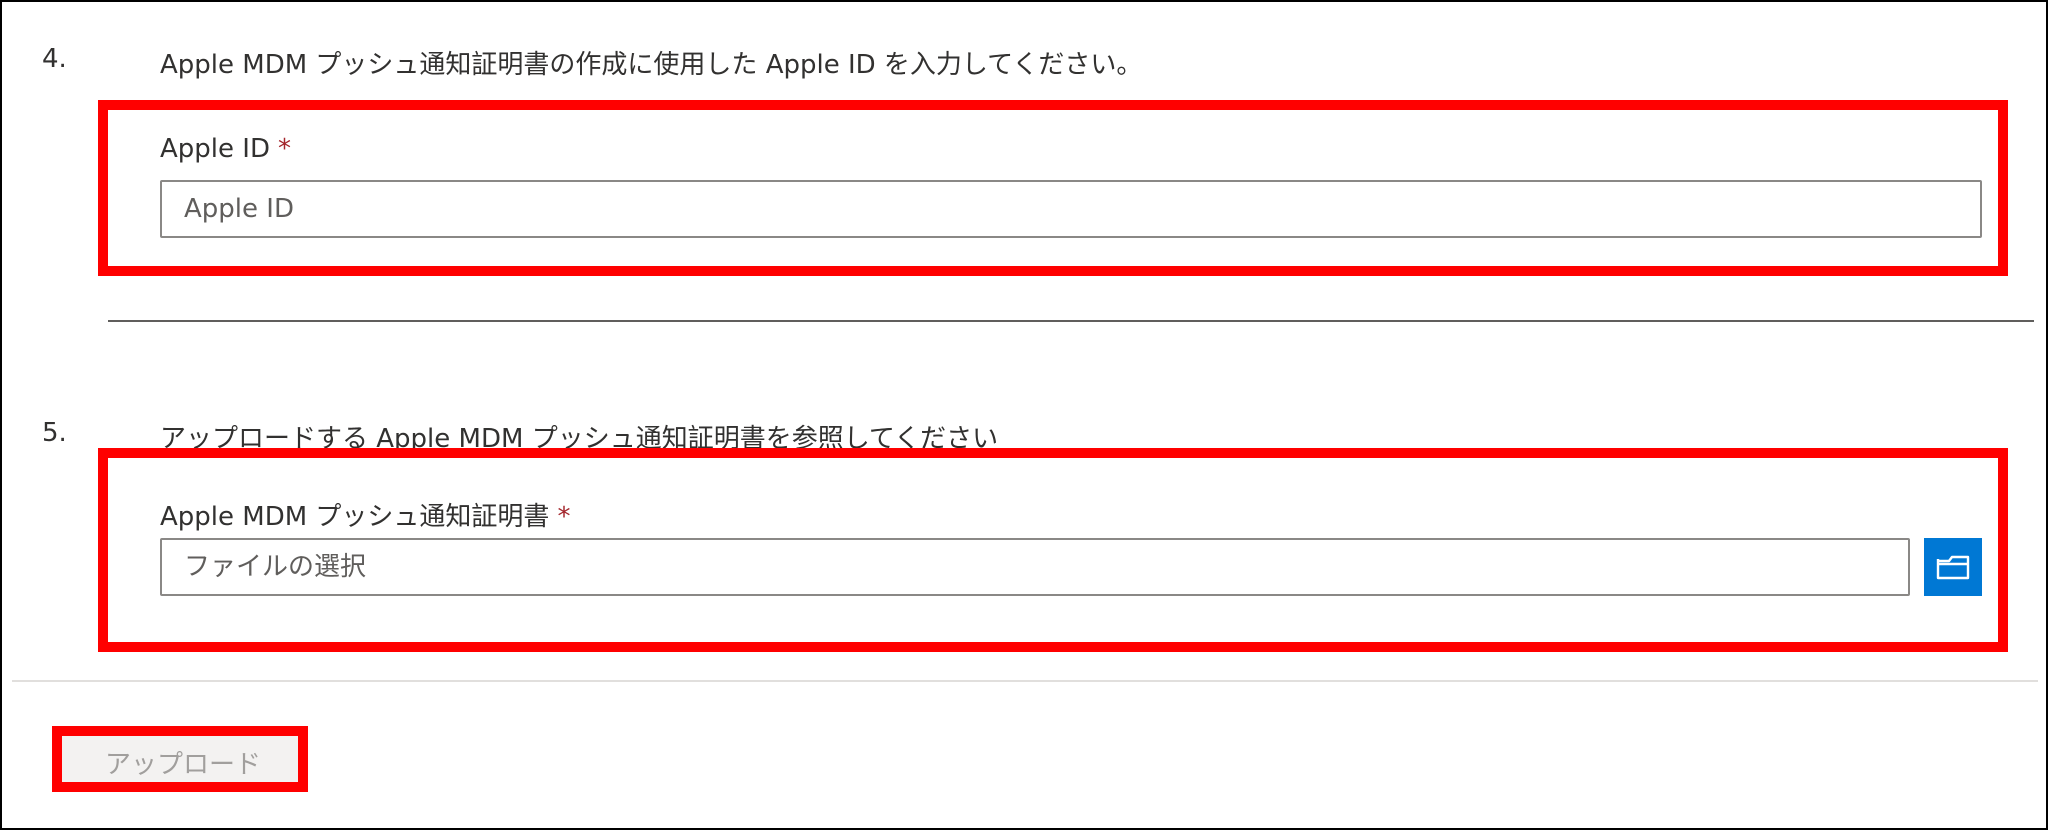  I want to click on certificate-label-text: Apple MDM プッシュ通知証明書, so click(355, 517).